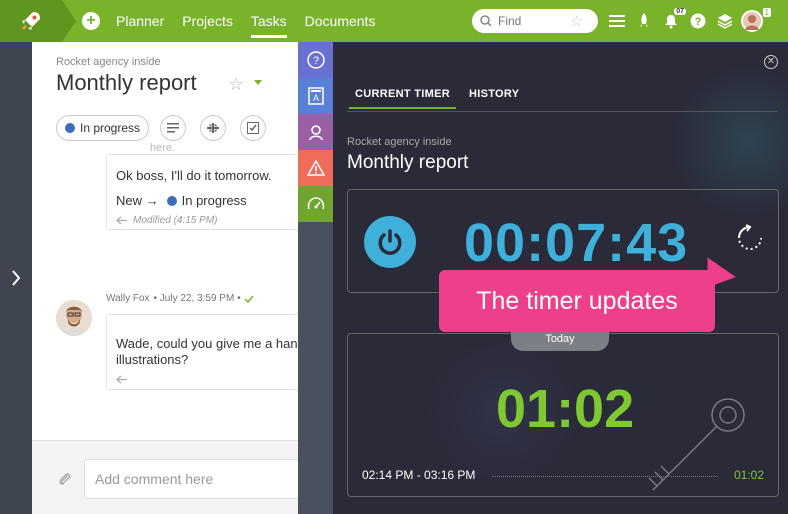  What do you see at coordinates (576, 243) in the screenshot?
I see `current-timer-display: 00:07:43` at bounding box center [576, 243].